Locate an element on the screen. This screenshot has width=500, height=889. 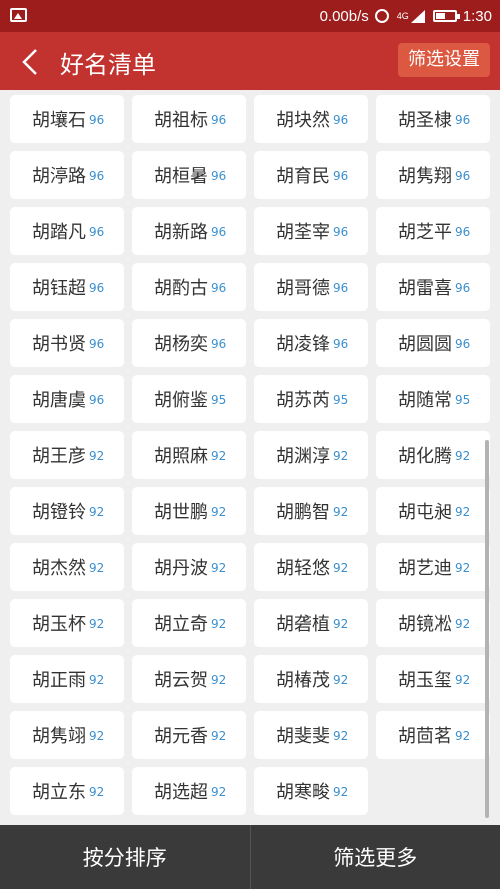
name-card: 胡正雨 92 is located at coordinates (67, 679).